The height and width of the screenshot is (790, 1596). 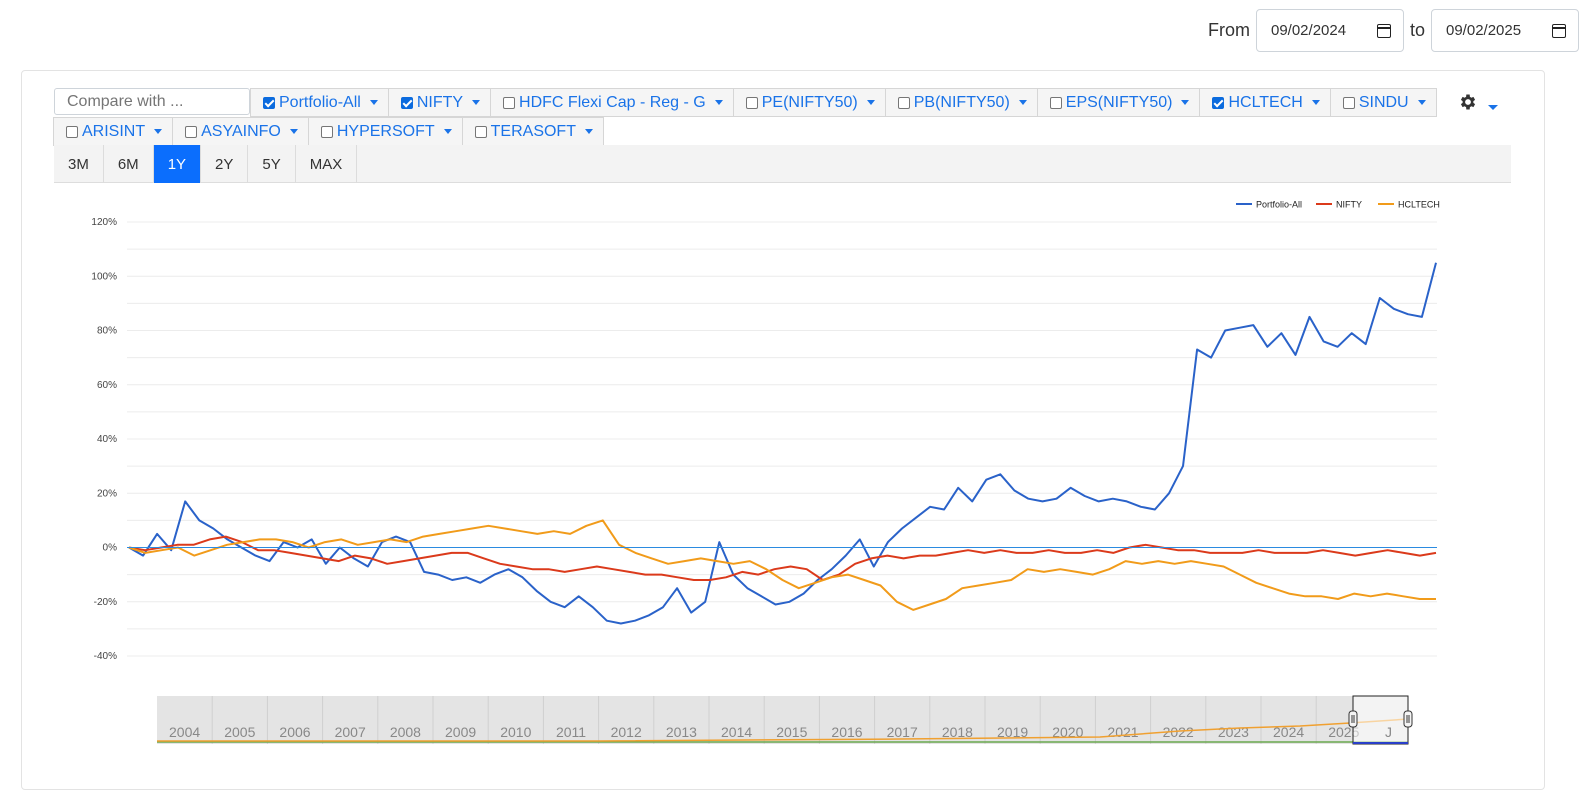 I want to click on range-tab-3m: 3M, so click(x=79, y=164).